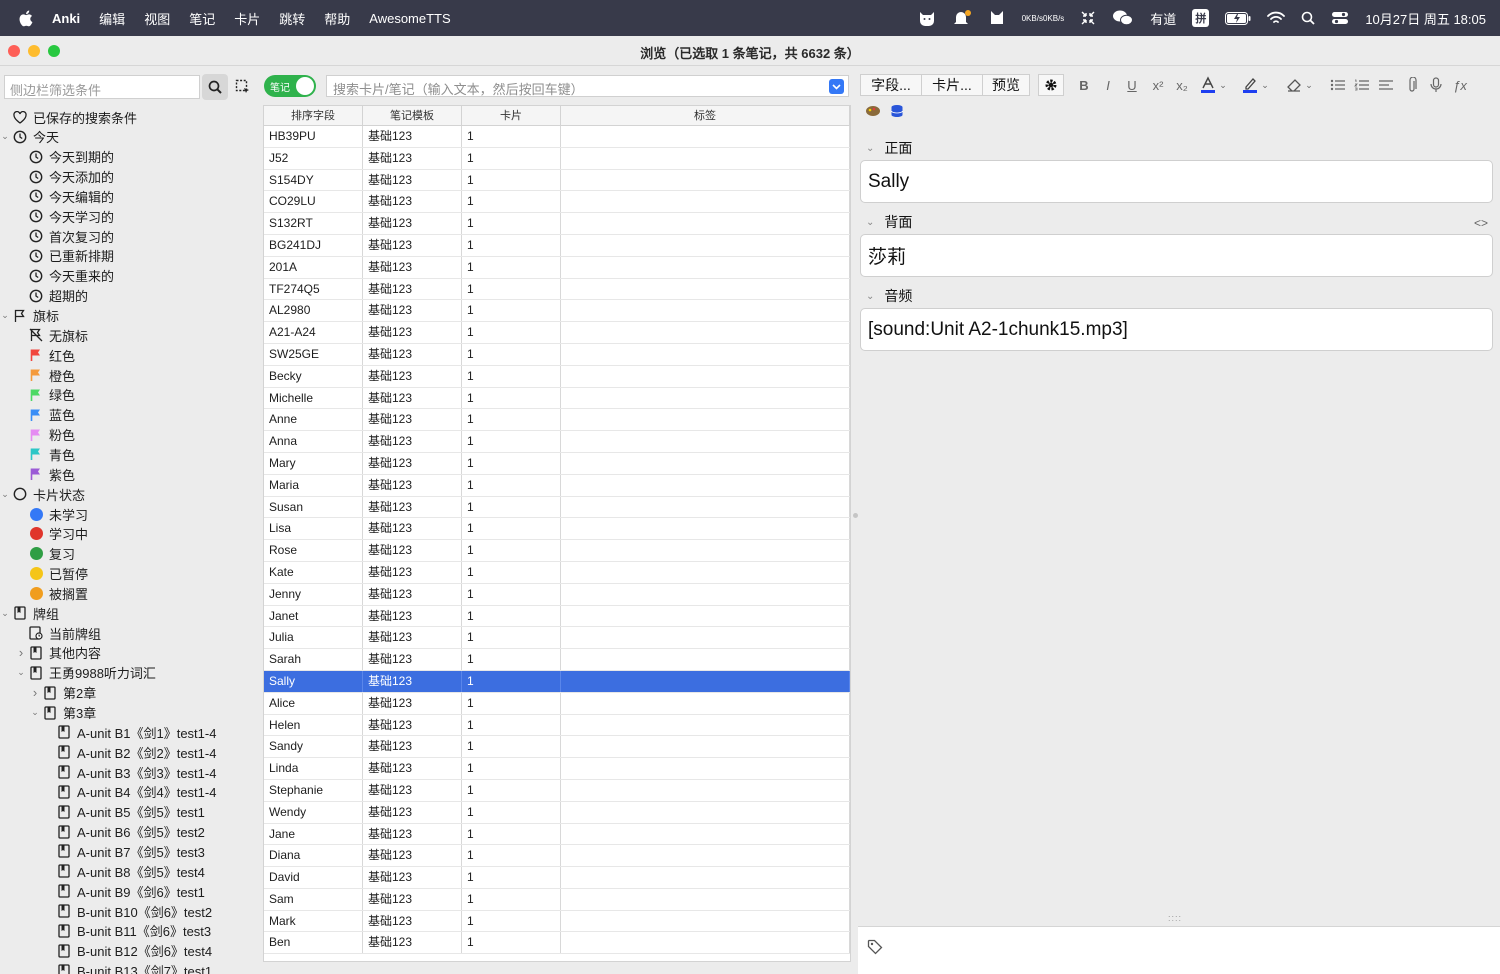 Image resolution: width=1500 pixels, height=974 pixels. I want to click on table-row: Susan 基础123 1, so click(557, 507).